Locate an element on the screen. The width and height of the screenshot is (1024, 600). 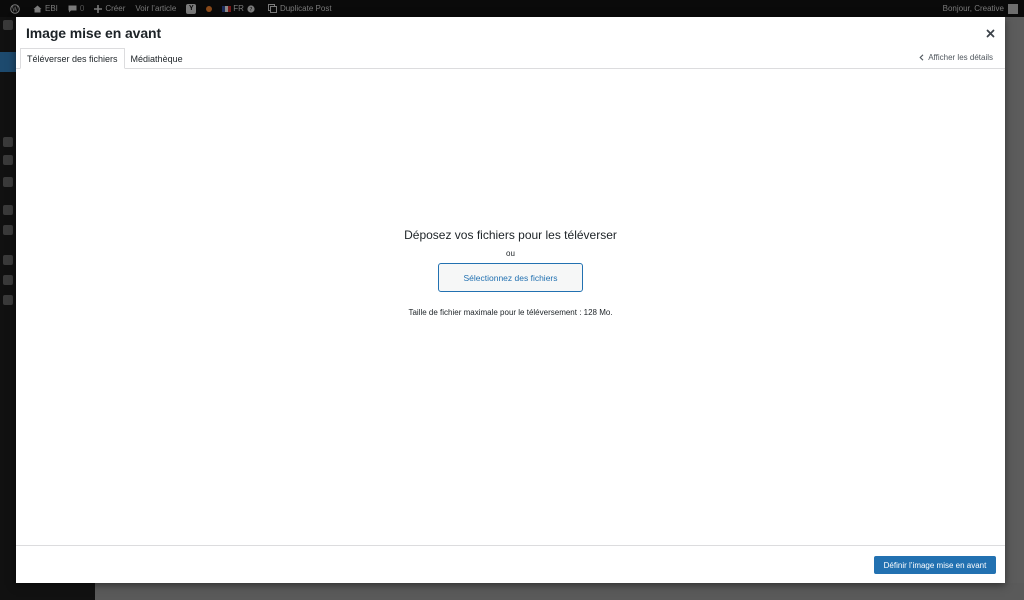
background-content-right is located at coordinates (1014, 308).